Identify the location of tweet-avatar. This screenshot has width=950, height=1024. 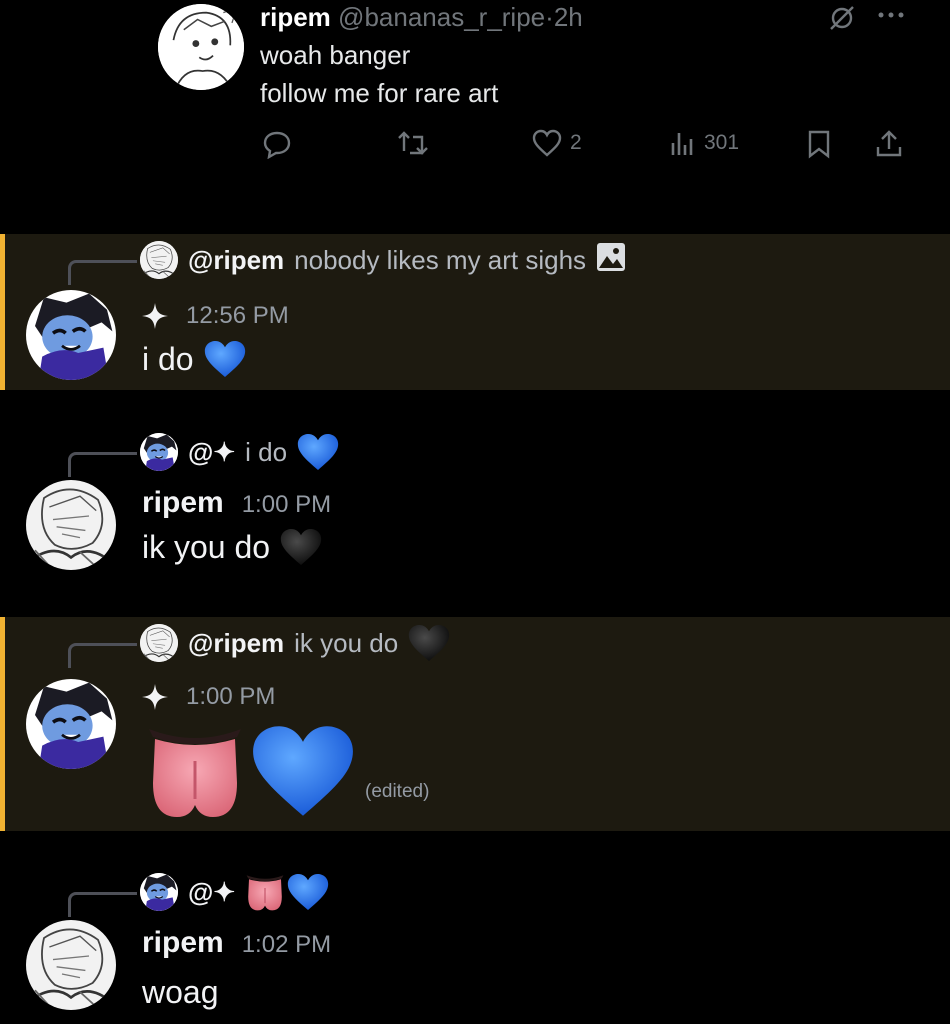
(201, 47).